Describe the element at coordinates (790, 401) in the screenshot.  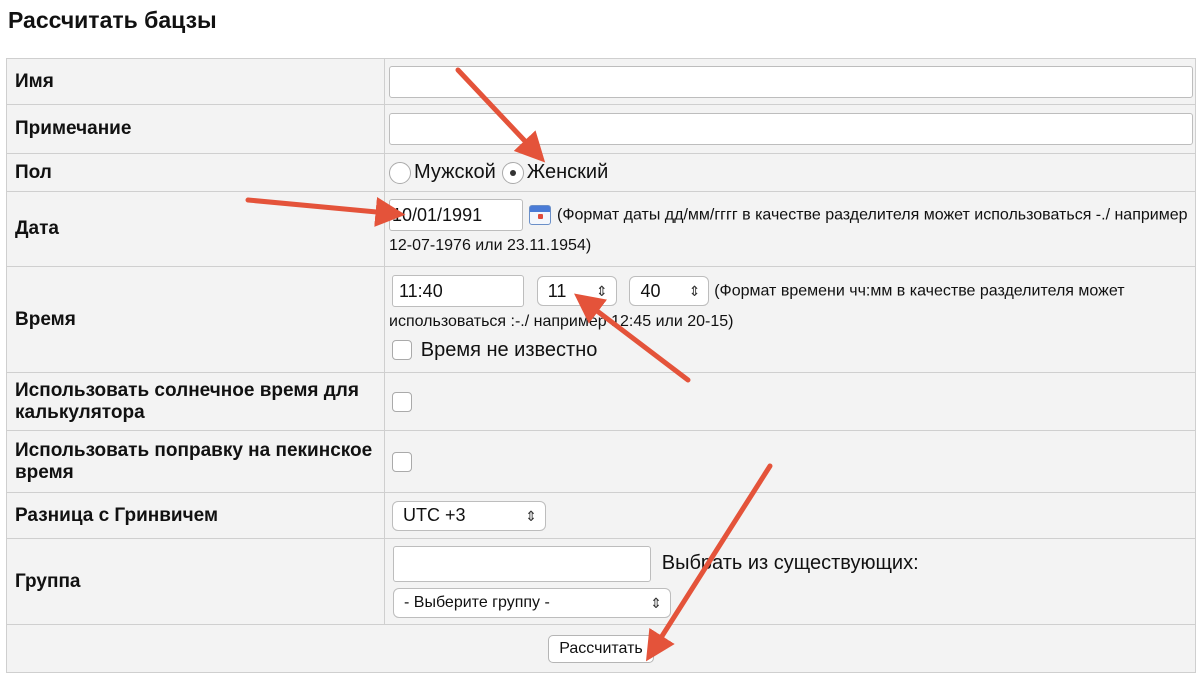
I see `solar-cell` at that location.